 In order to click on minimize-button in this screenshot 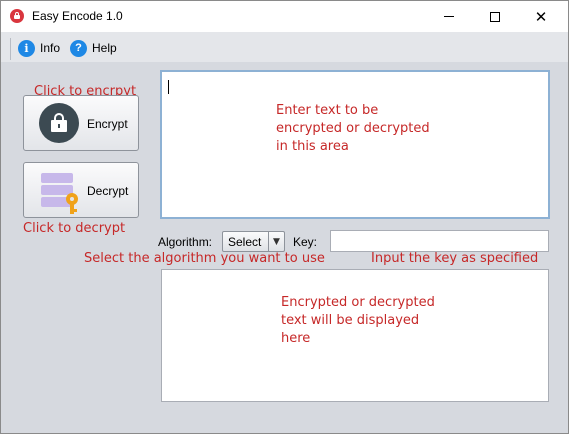, I will do `click(449, 16)`.